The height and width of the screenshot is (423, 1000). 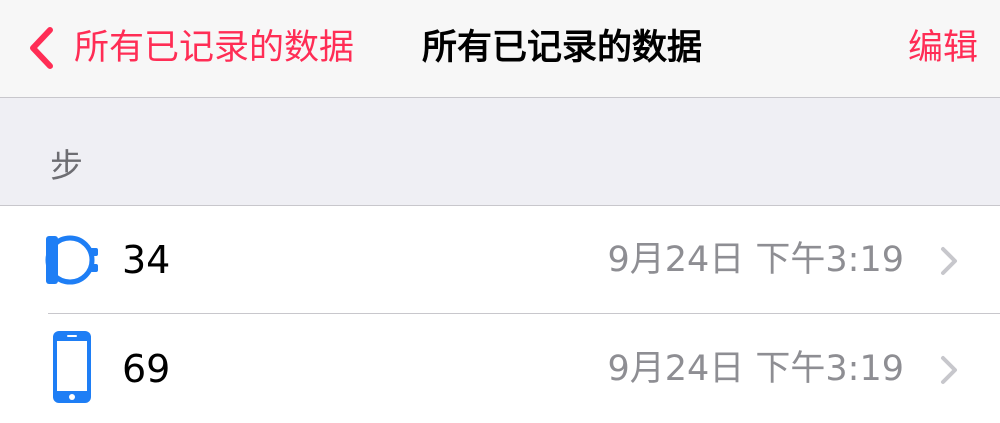 I want to click on iphone-icon, so click(x=72, y=367).